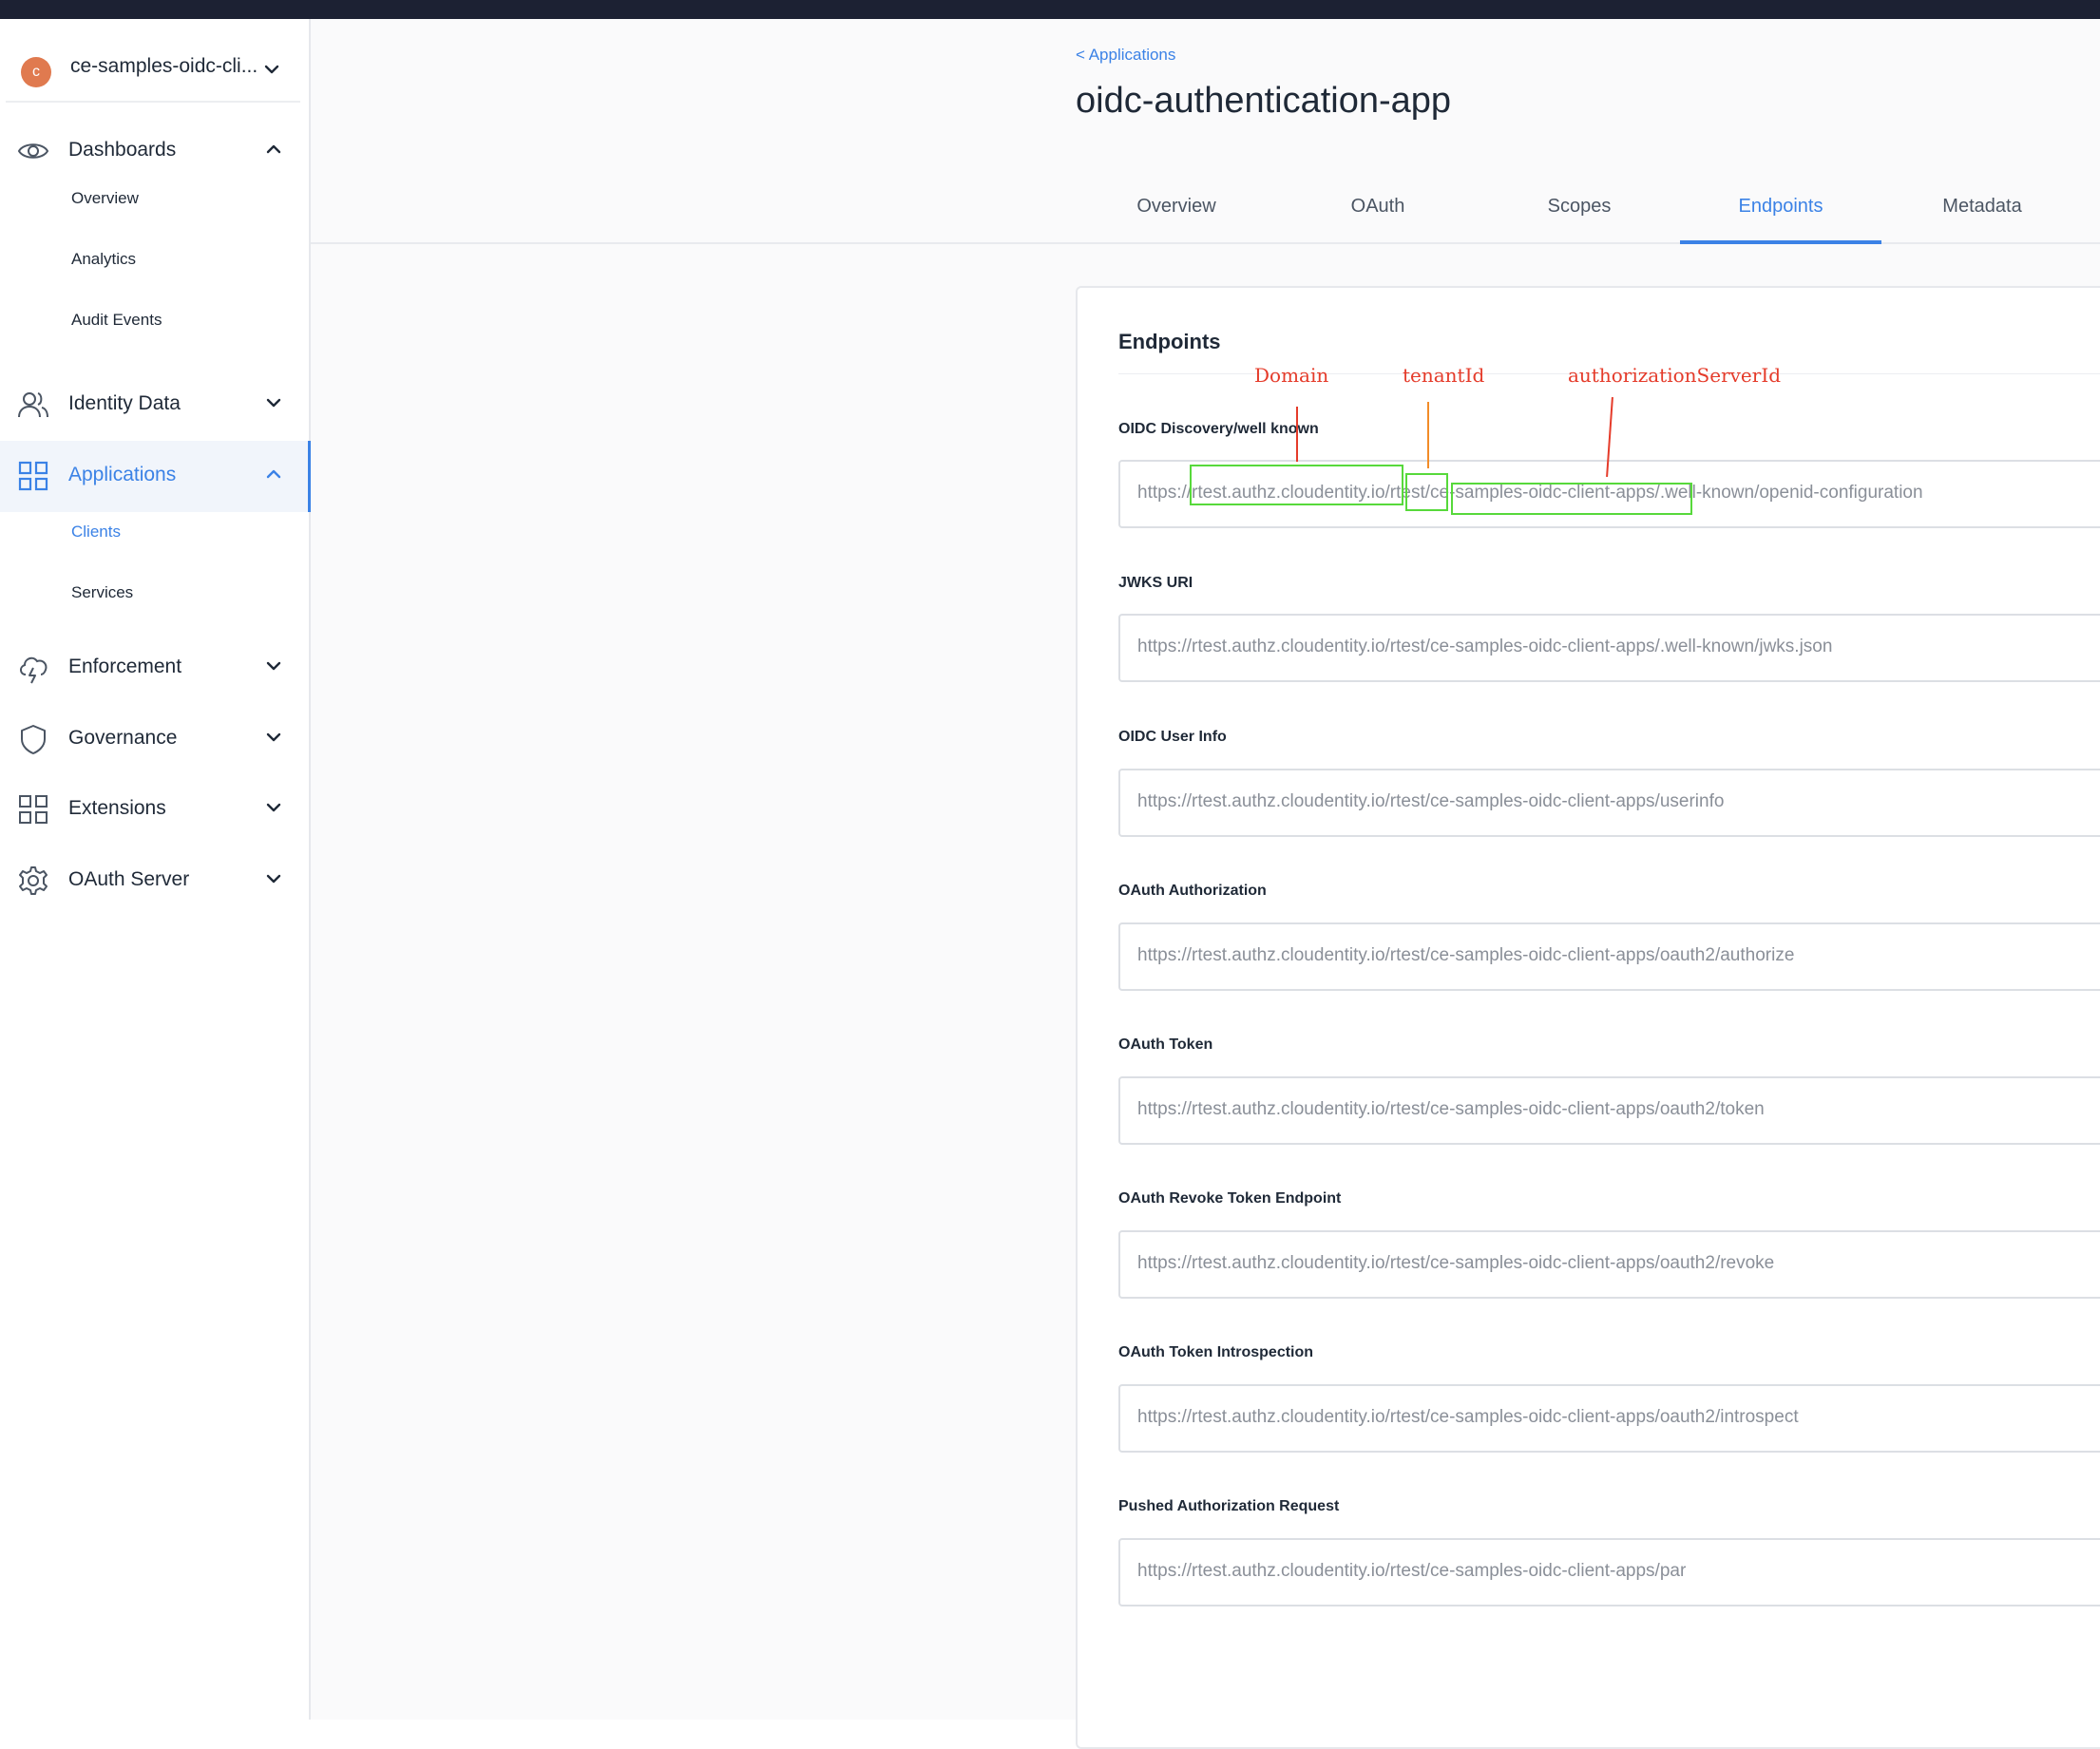  I want to click on annotation-box-domain, so click(1296, 485).